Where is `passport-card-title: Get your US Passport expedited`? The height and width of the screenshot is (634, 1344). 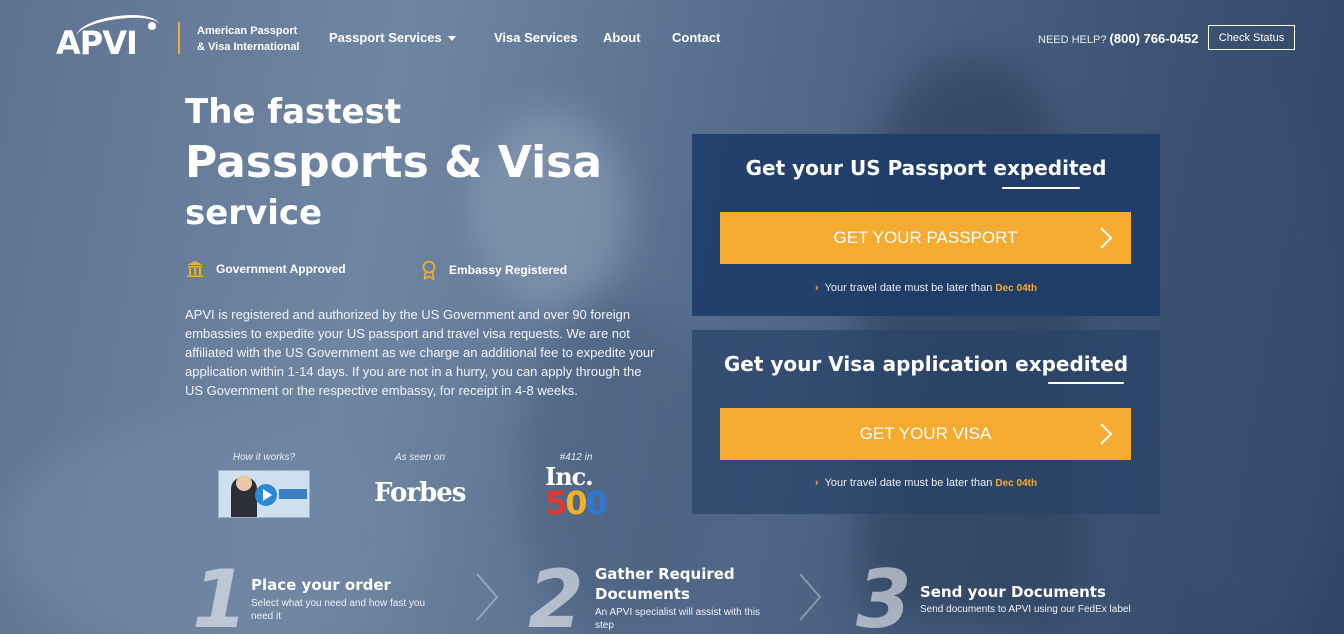 passport-card-title: Get your US Passport expedited is located at coordinates (926, 168).